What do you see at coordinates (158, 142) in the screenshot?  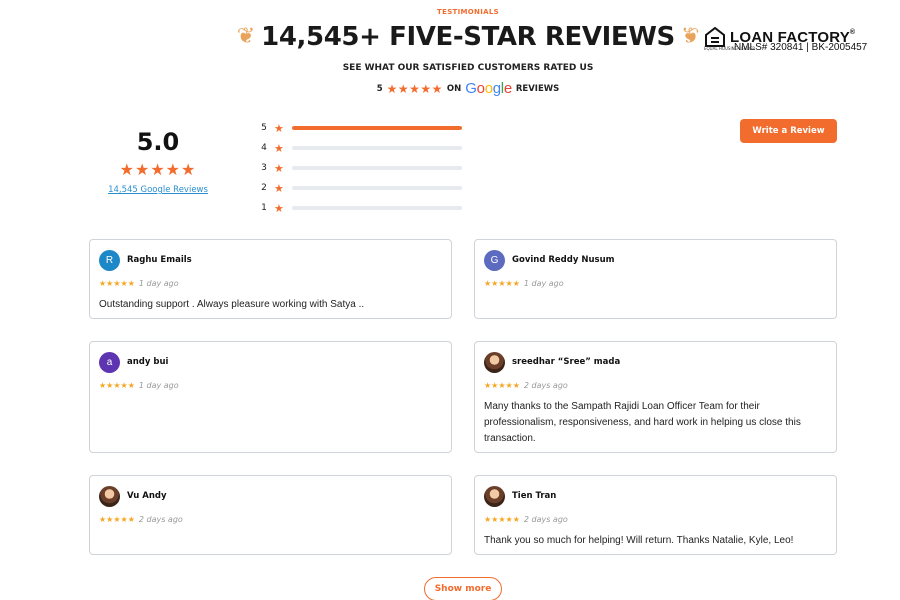 I see `average-score: 5.0` at bounding box center [158, 142].